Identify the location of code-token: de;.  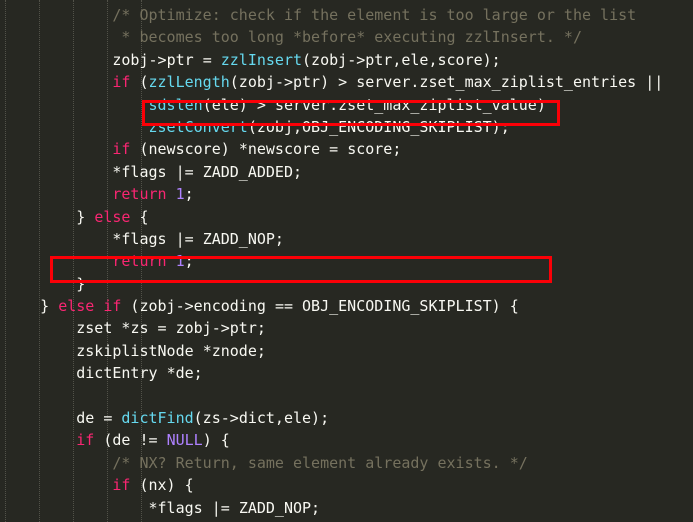
(189, 373).